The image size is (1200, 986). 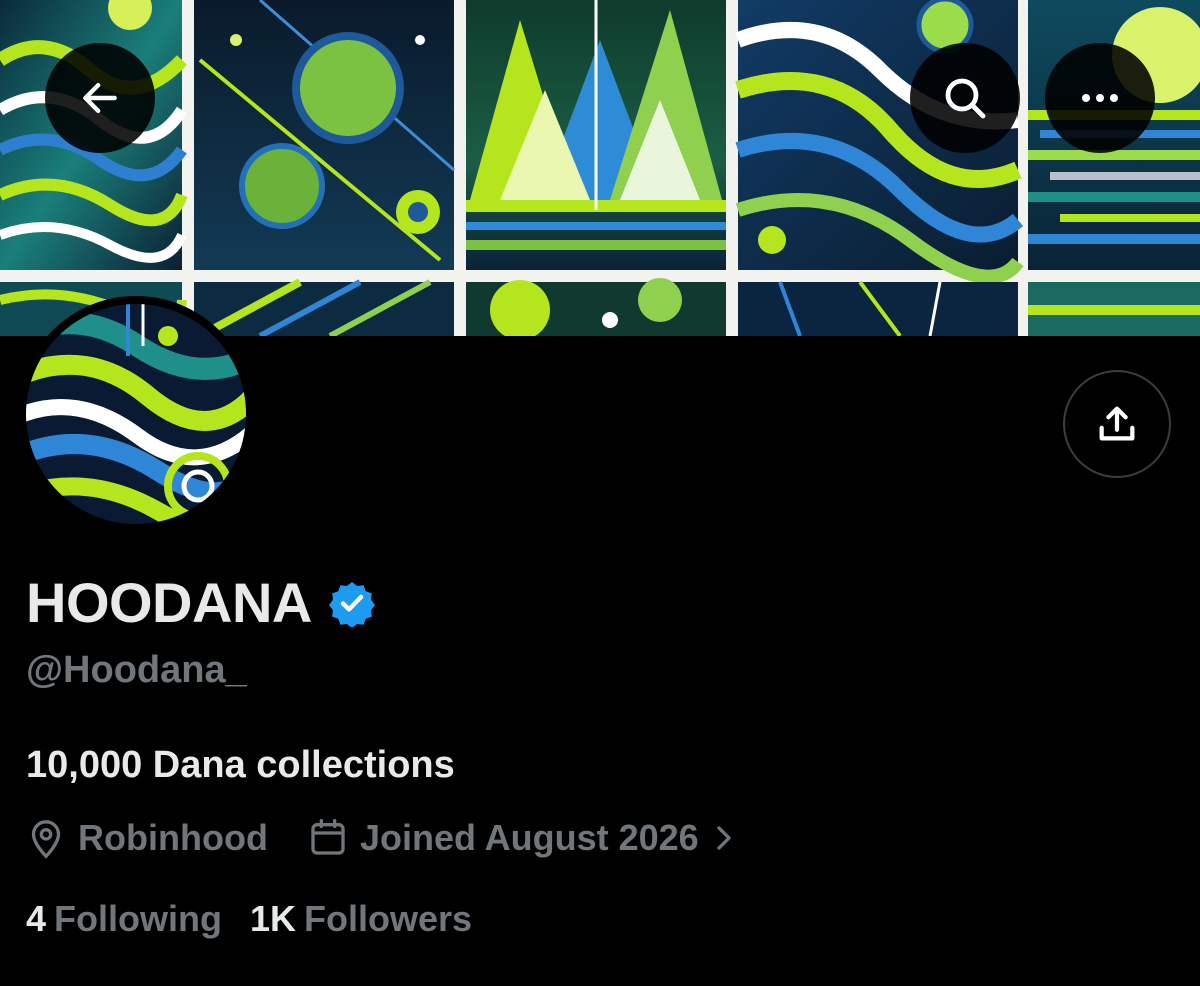 I want to click on avatar-artwork, so click(x=136, y=414).